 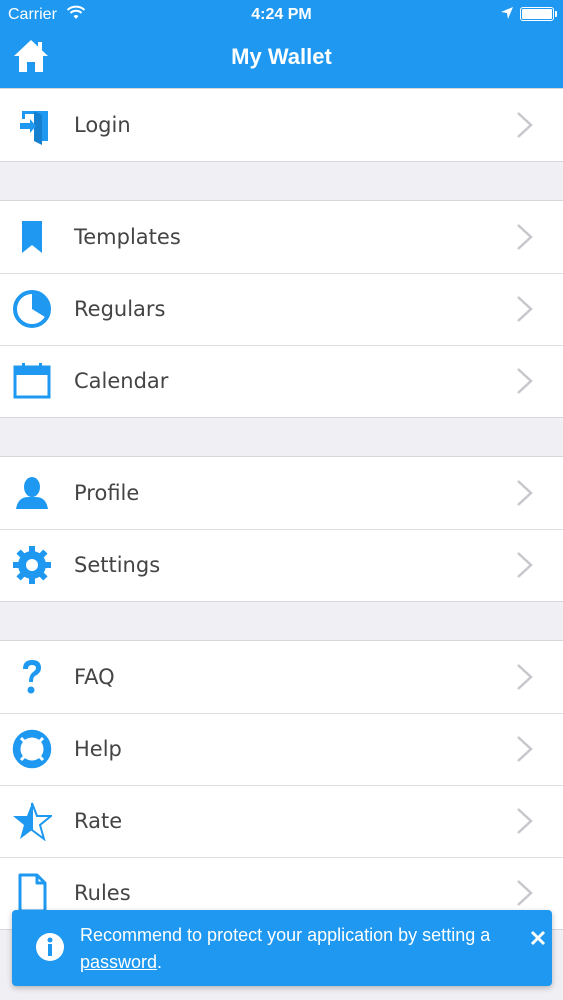 I want to click on menu-group-account: Login, so click(x=281, y=125).